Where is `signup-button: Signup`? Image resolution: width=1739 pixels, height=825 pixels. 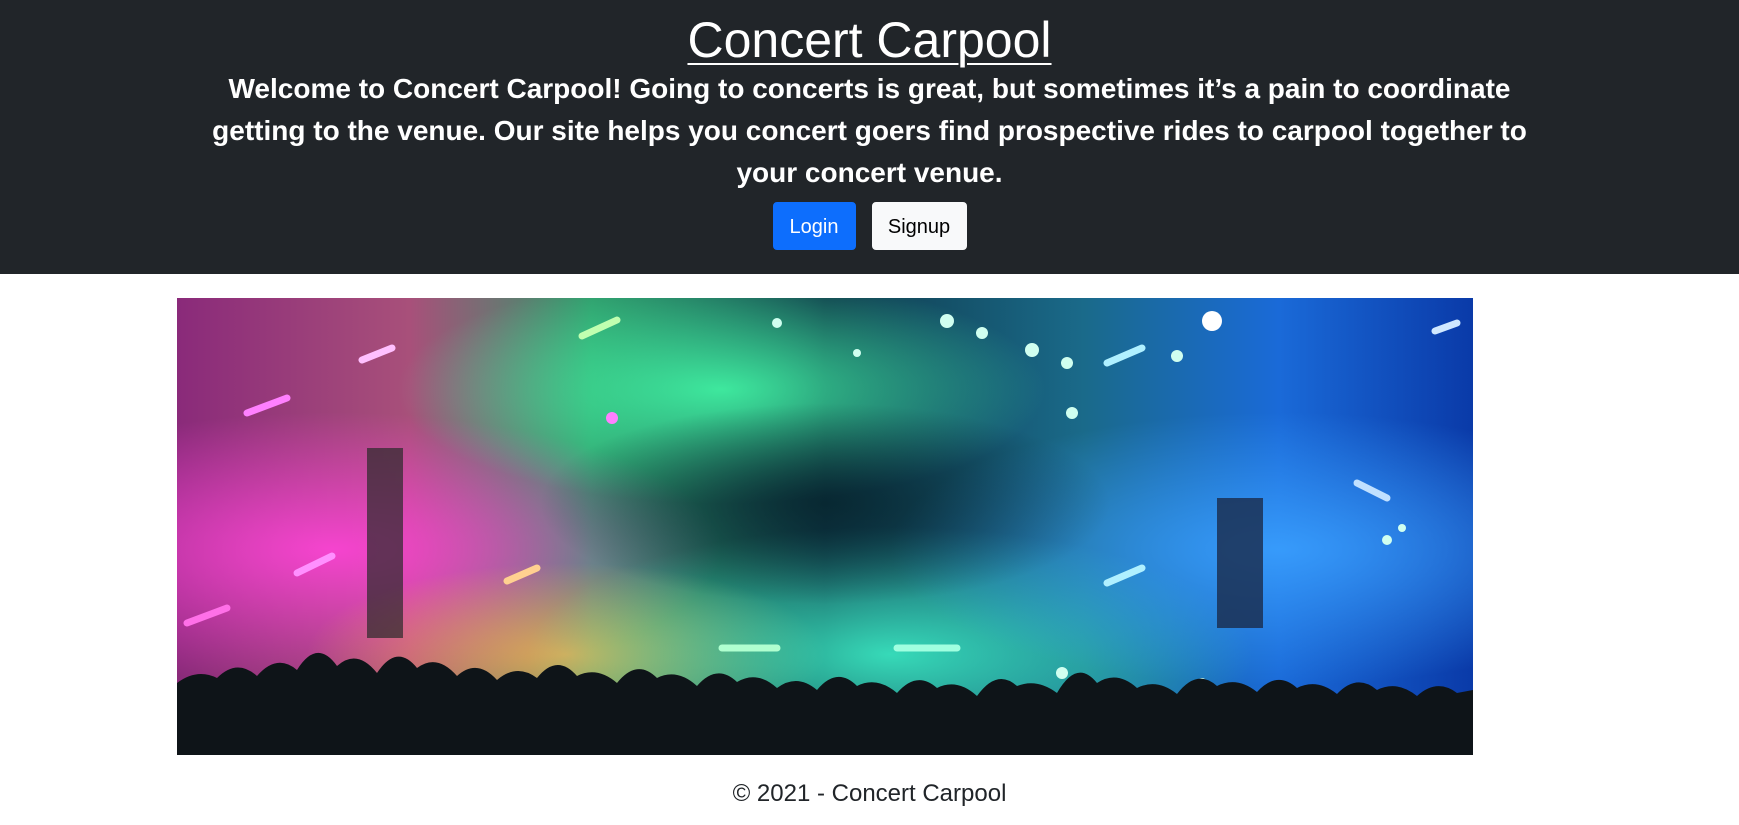
signup-button: Signup is located at coordinates (919, 226).